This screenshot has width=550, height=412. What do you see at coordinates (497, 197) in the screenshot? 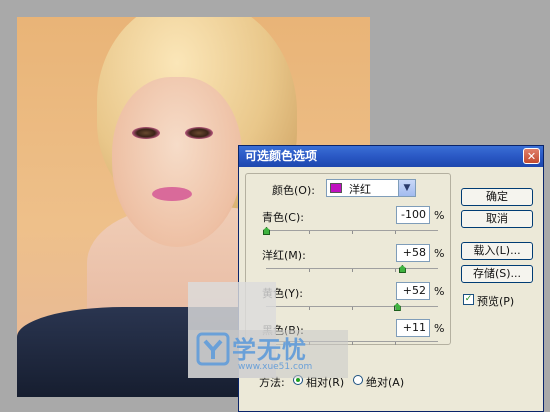
I see `ok-button: 确定` at bounding box center [497, 197].